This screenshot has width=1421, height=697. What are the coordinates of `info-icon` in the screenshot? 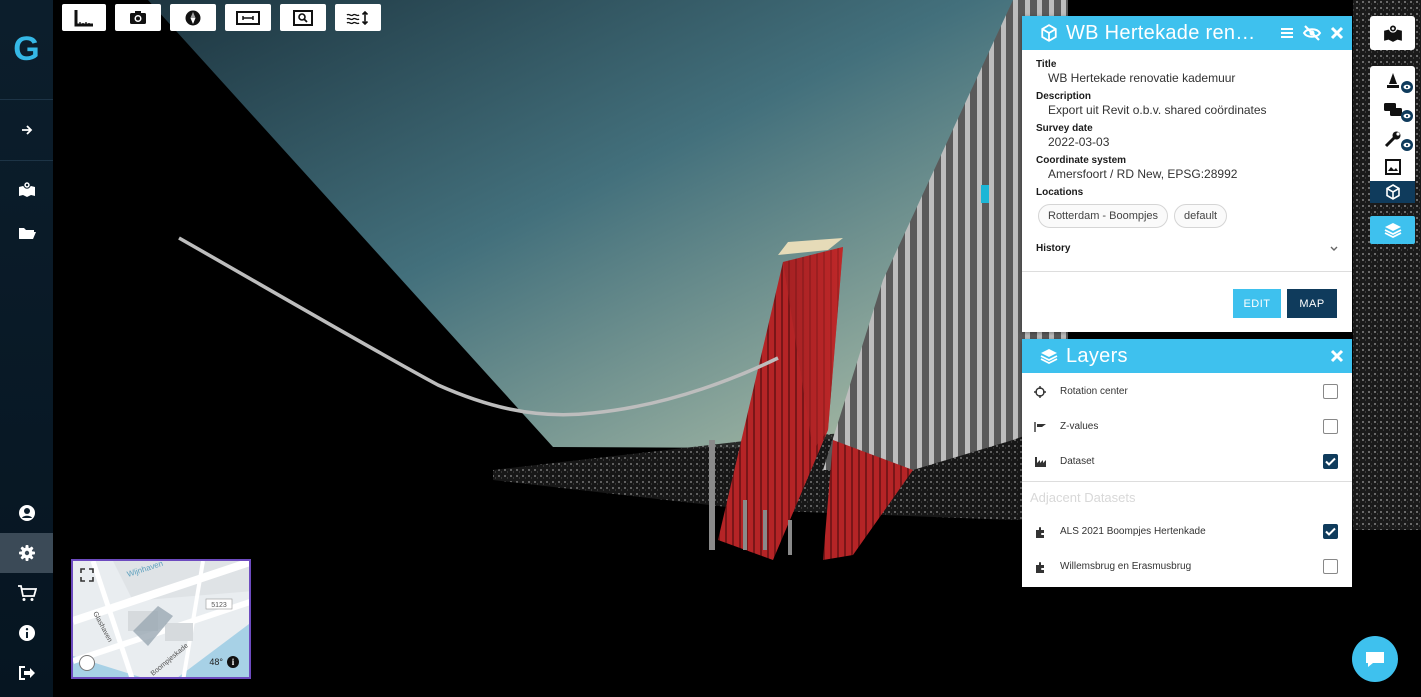 It's located at (26, 633).